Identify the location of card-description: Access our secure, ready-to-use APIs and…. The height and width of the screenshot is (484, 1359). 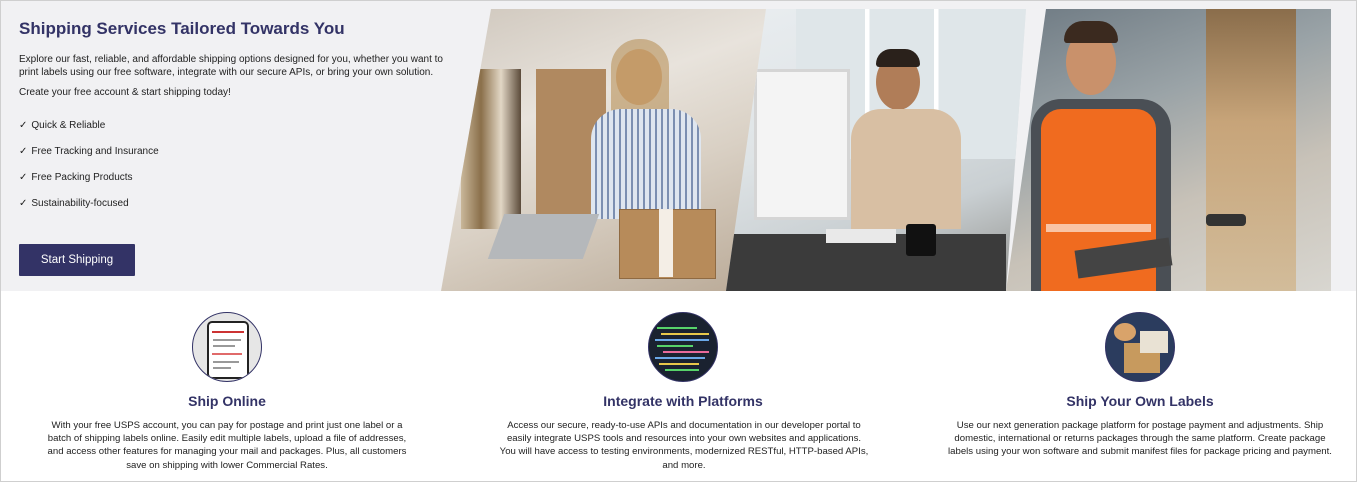
(684, 445).